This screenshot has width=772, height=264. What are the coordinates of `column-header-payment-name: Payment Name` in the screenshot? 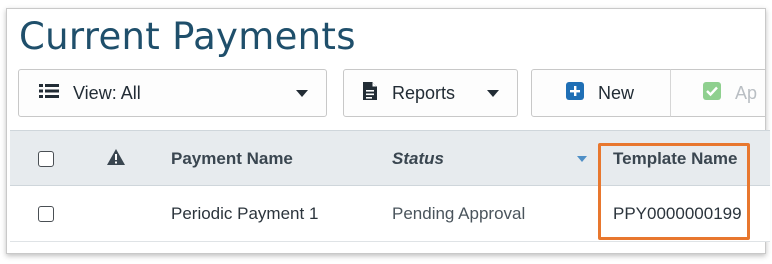 It's located at (232, 159).